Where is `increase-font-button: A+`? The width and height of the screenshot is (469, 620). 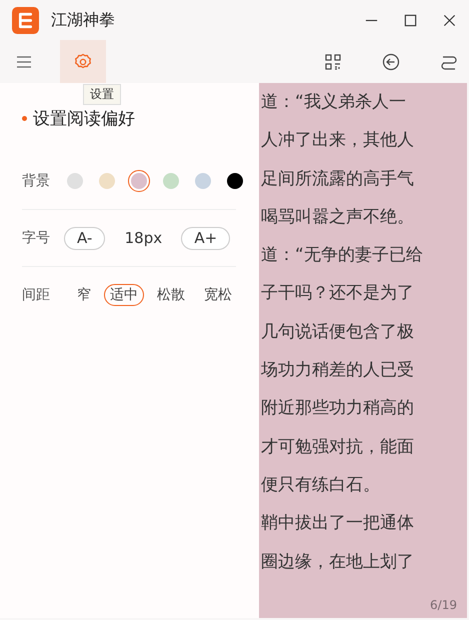 increase-font-button: A+ is located at coordinates (205, 238).